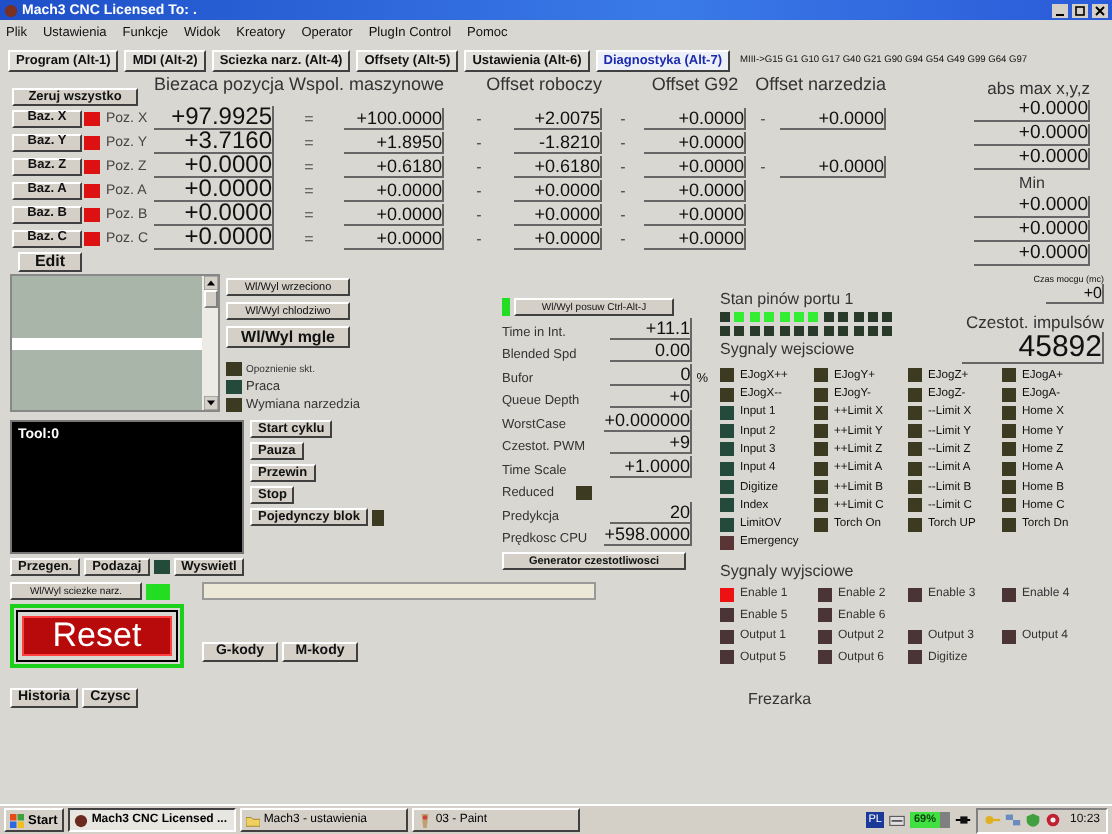 The image size is (1112, 834). Describe the element at coordinates (1052, 820) in the screenshot. I see `antivirus-icon` at that location.